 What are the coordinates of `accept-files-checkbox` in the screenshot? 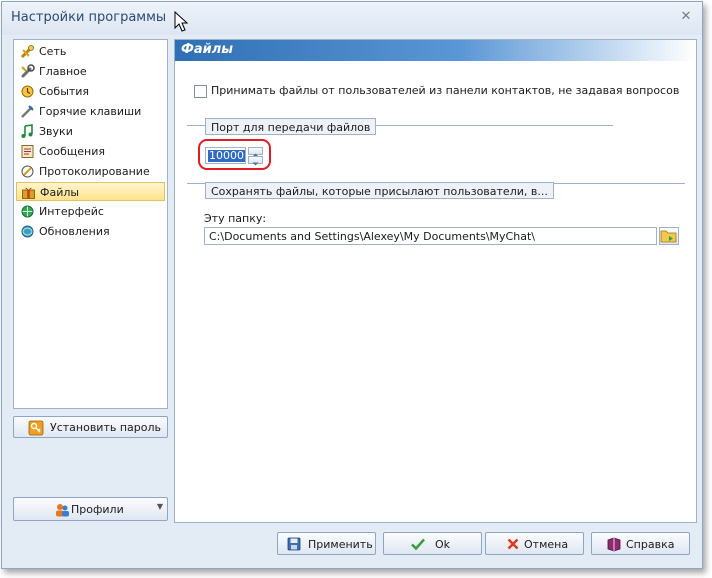 It's located at (200, 91).